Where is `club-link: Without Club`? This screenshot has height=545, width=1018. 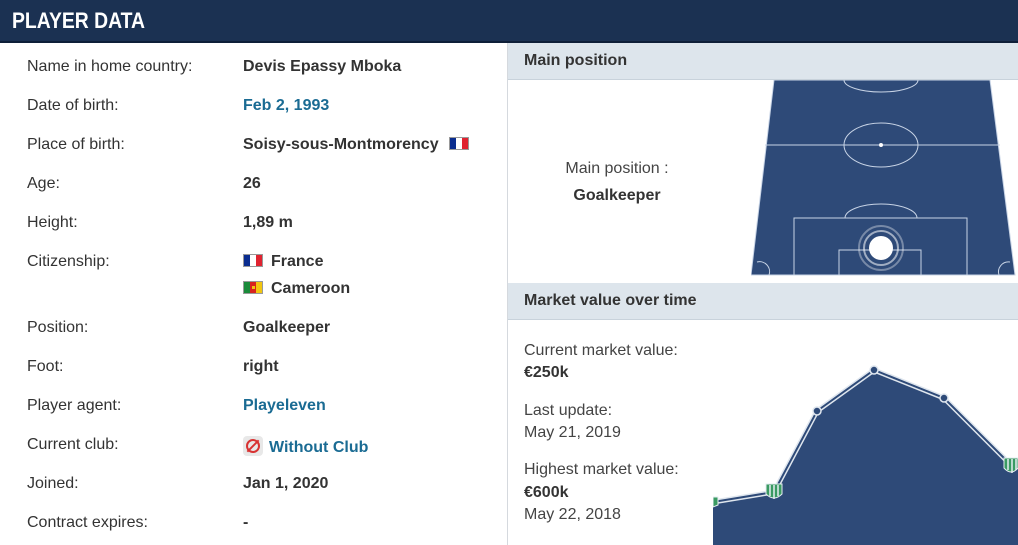 club-link: Without Club is located at coordinates (305, 446).